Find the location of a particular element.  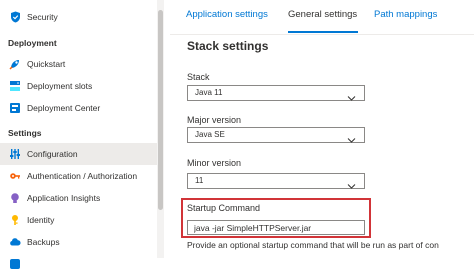

sidebar-item-label: Security is located at coordinates (42, 17).